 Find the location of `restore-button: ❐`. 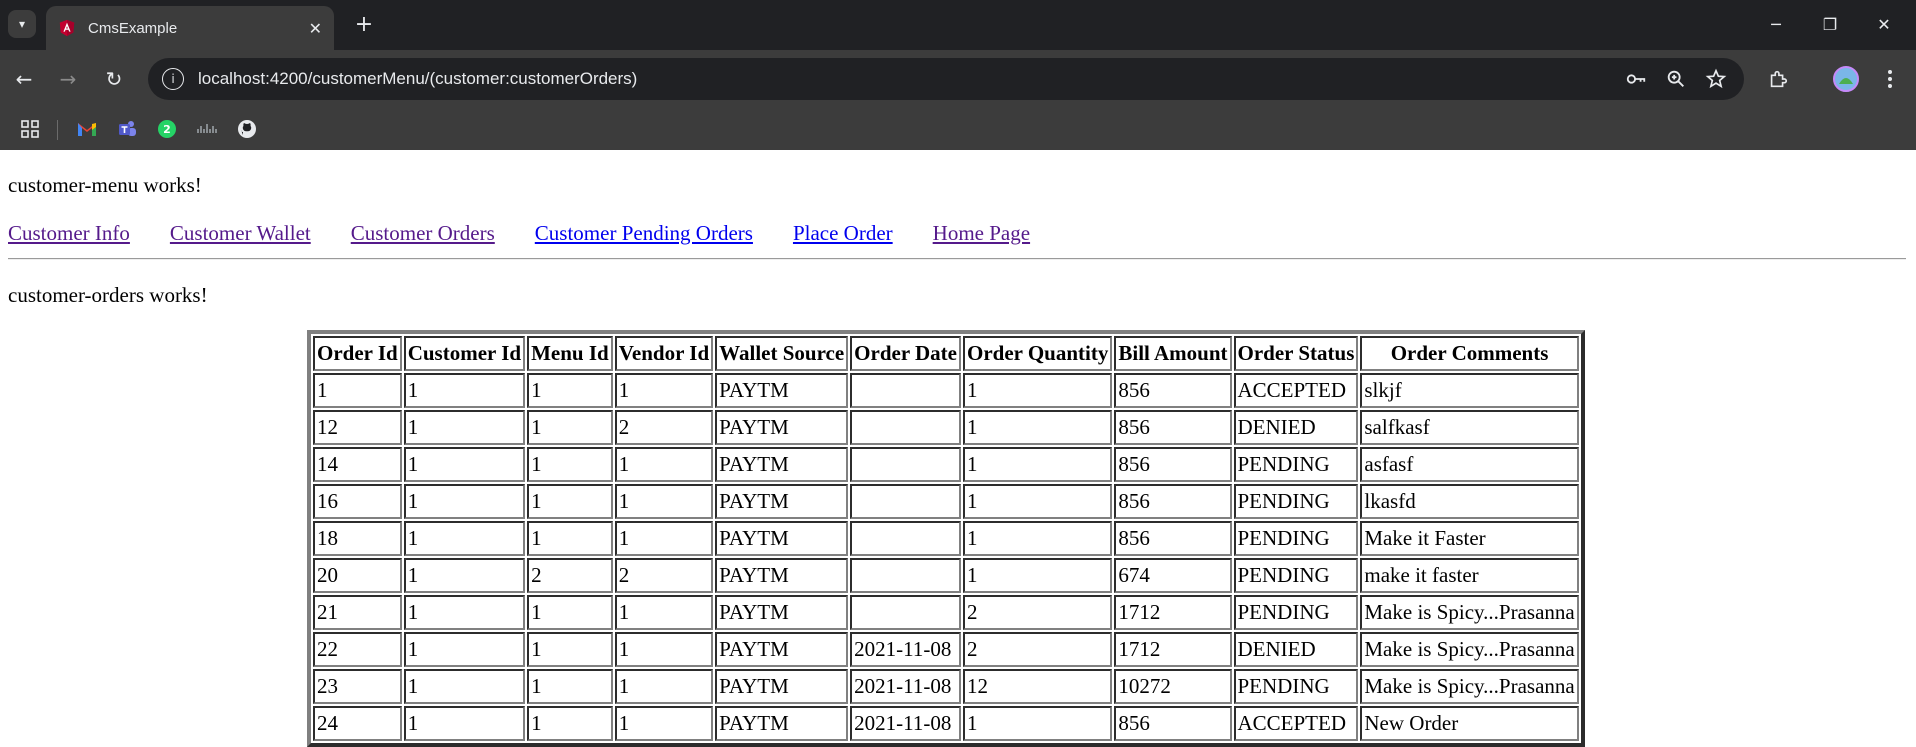

restore-button: ❐ is located at coordinates (1830, 24).